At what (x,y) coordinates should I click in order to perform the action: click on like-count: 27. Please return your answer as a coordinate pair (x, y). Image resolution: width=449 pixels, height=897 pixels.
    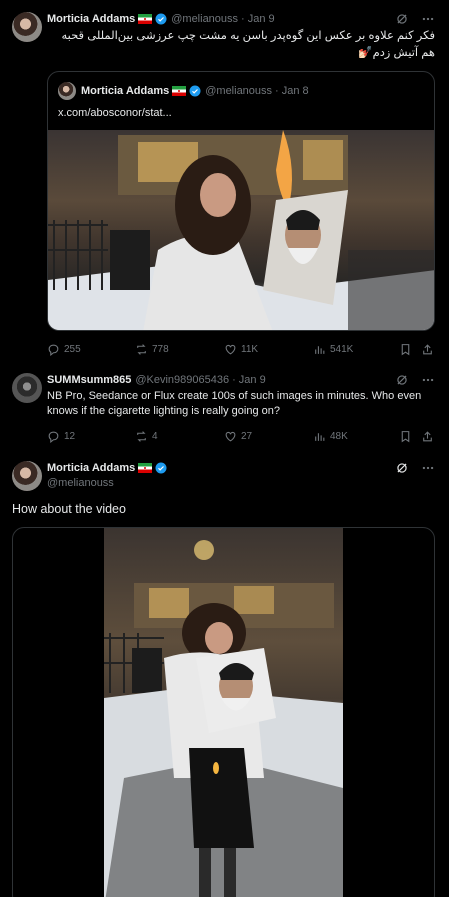
    Looking at the image, I should click on (247, 436).